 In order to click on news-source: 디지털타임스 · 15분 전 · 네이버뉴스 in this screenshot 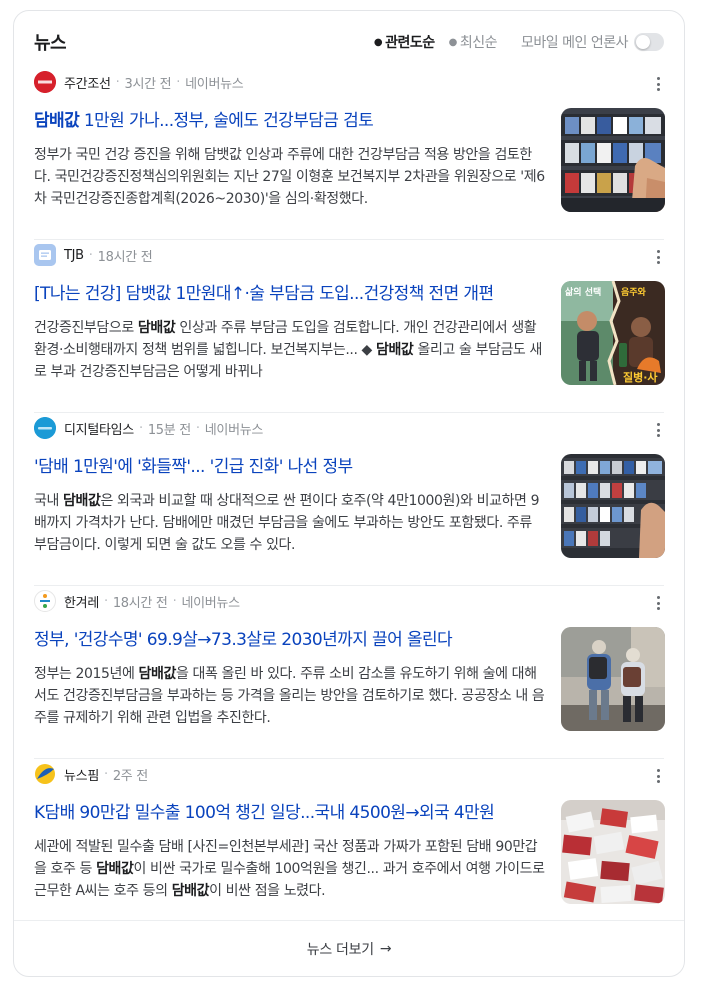, I will do `click(148, 428)`.